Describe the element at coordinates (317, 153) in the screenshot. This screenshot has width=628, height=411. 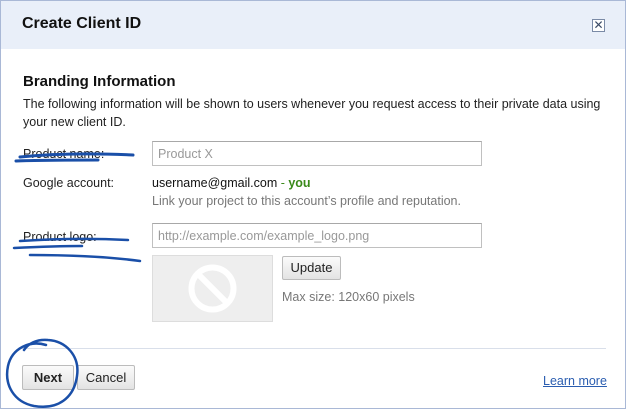
I see `product-name-input` at that location.